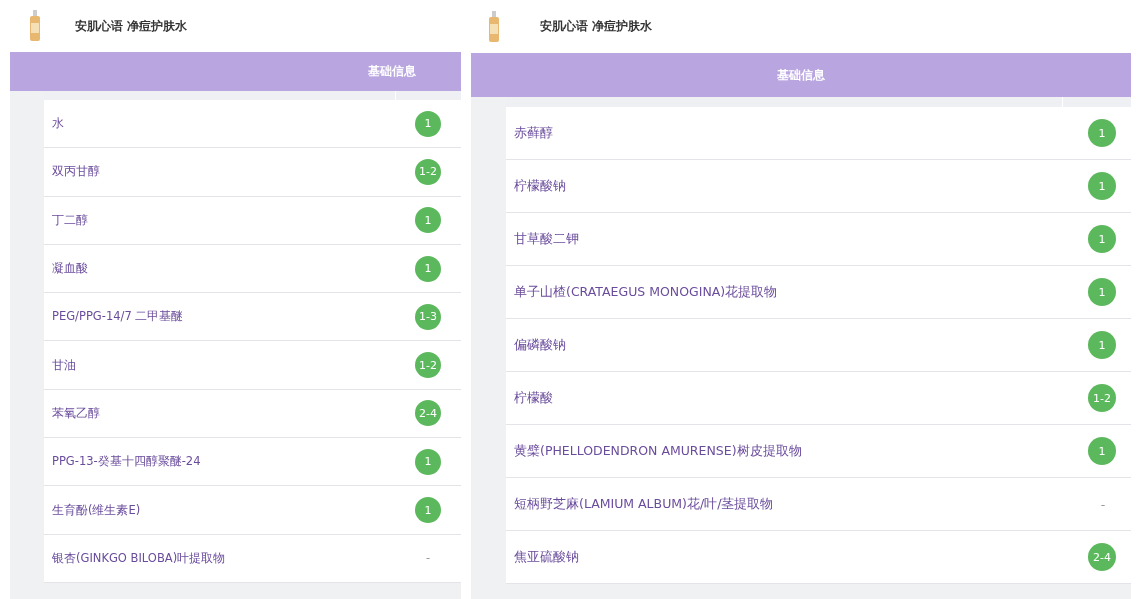  I want to click on ingredient-name: 偏磷酸钠, so click(540, 345).